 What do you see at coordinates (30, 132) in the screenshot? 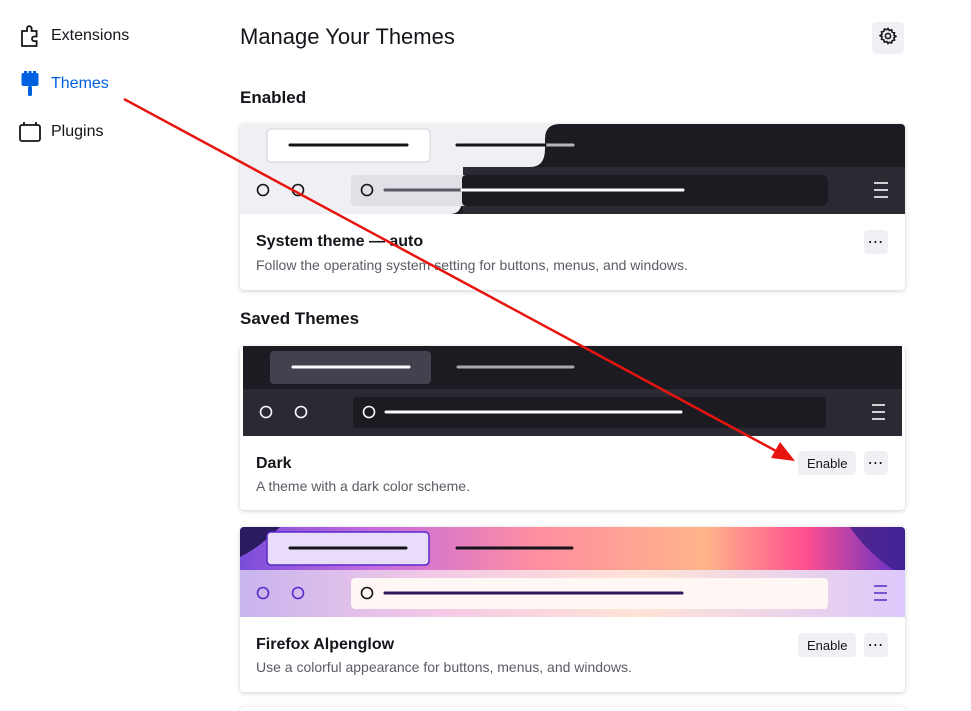
I see `plugin-icon` at bounding box center [30, 132].